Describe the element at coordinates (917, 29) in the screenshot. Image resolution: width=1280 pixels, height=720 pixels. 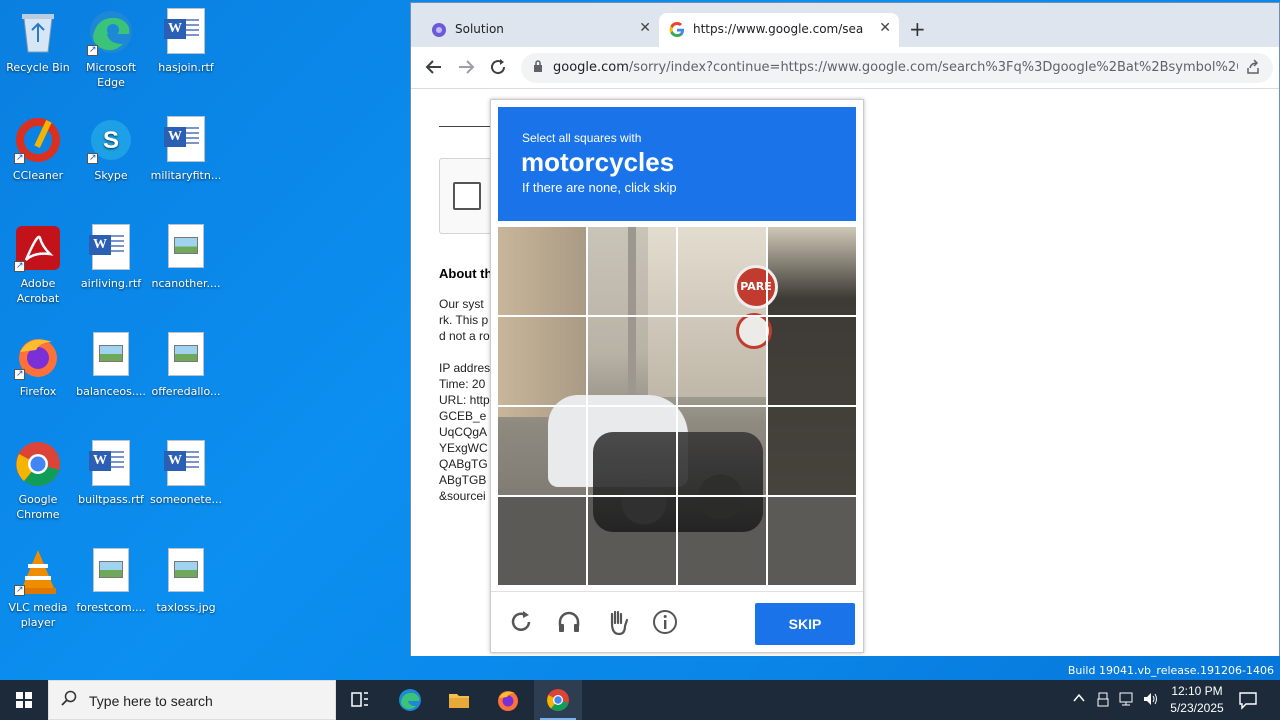
I see `new-tab-button: +` at that location.